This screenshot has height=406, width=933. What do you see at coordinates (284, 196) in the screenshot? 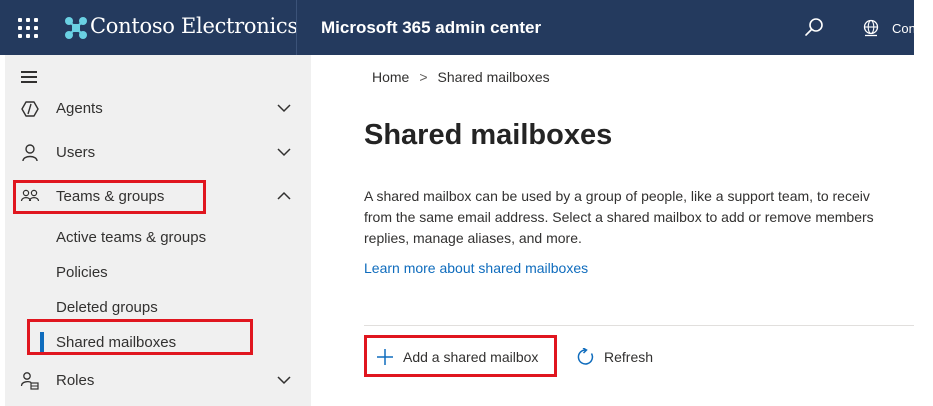
I see `chevron-up-icon` at bounding box center [284, 196].